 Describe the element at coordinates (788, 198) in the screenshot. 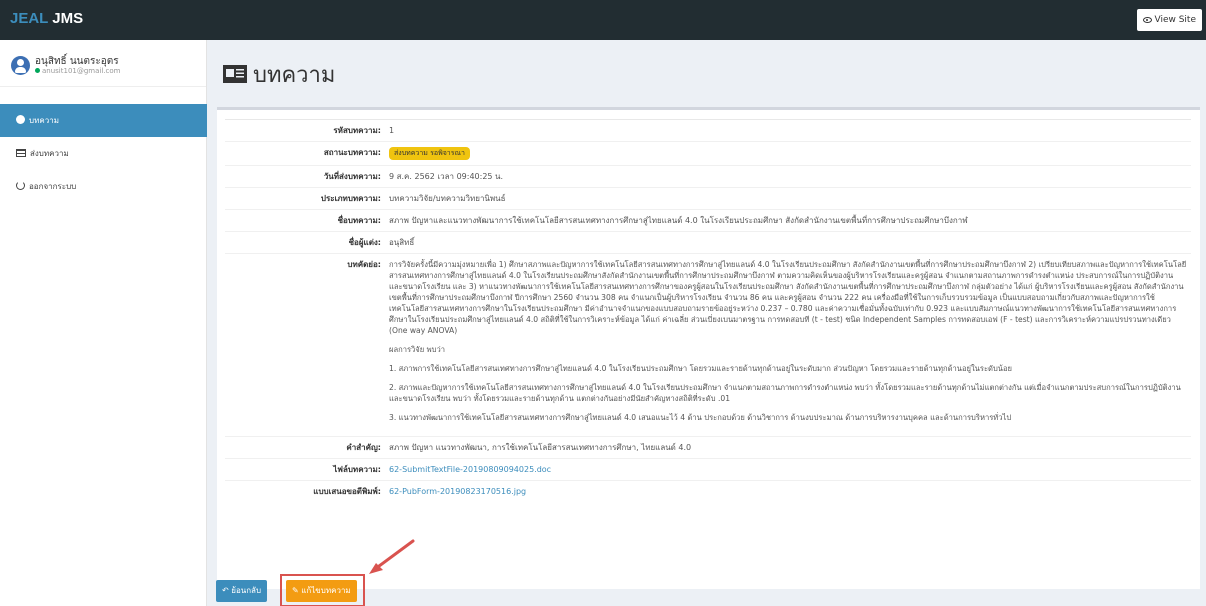

I see `article-type: บทความวิจัย/บทความวิทยานิพนธ์` at that location.